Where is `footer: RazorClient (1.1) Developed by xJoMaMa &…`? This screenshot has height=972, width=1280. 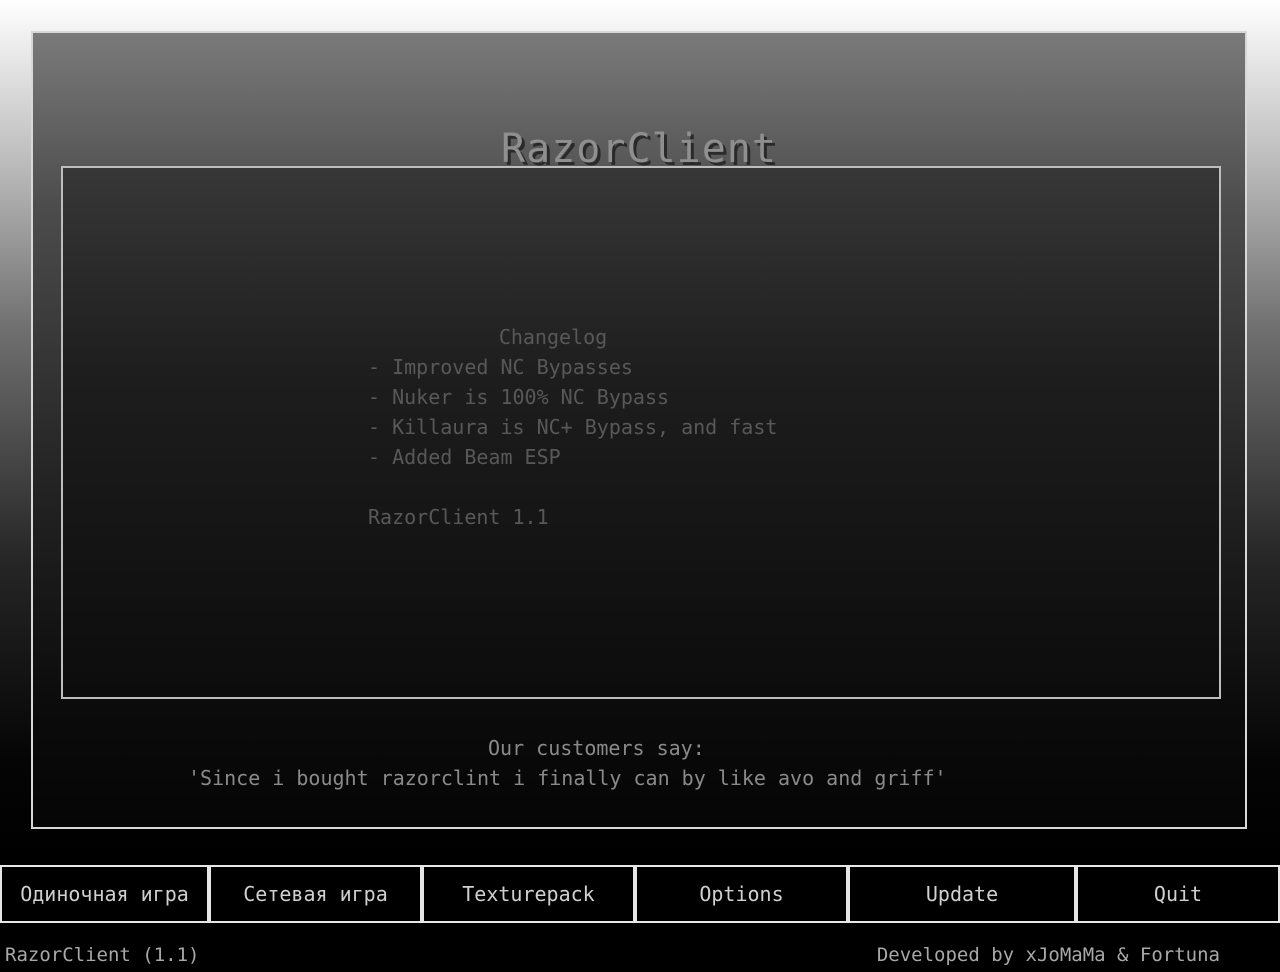 footer: RazorClient (1.1) Developed by xJoMaMa &… is located at coordinates (640, 956).